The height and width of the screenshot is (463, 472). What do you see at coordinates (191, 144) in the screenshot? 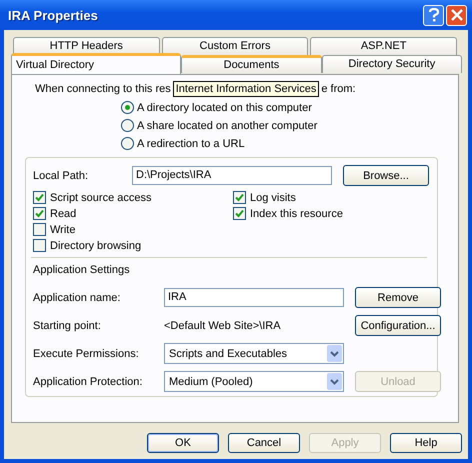
I see `radio-label: A redirection to a URL` at bounding box center [191, 144].